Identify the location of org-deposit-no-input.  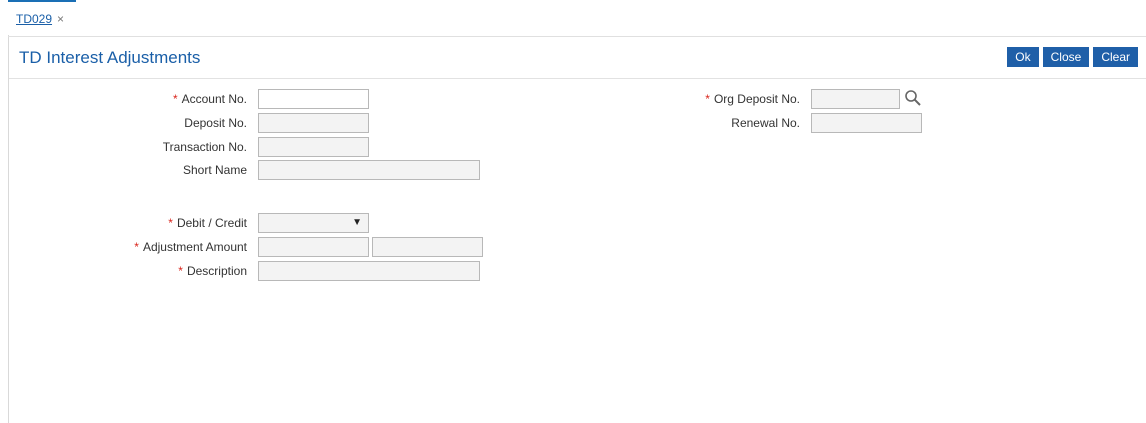
(855, 99).